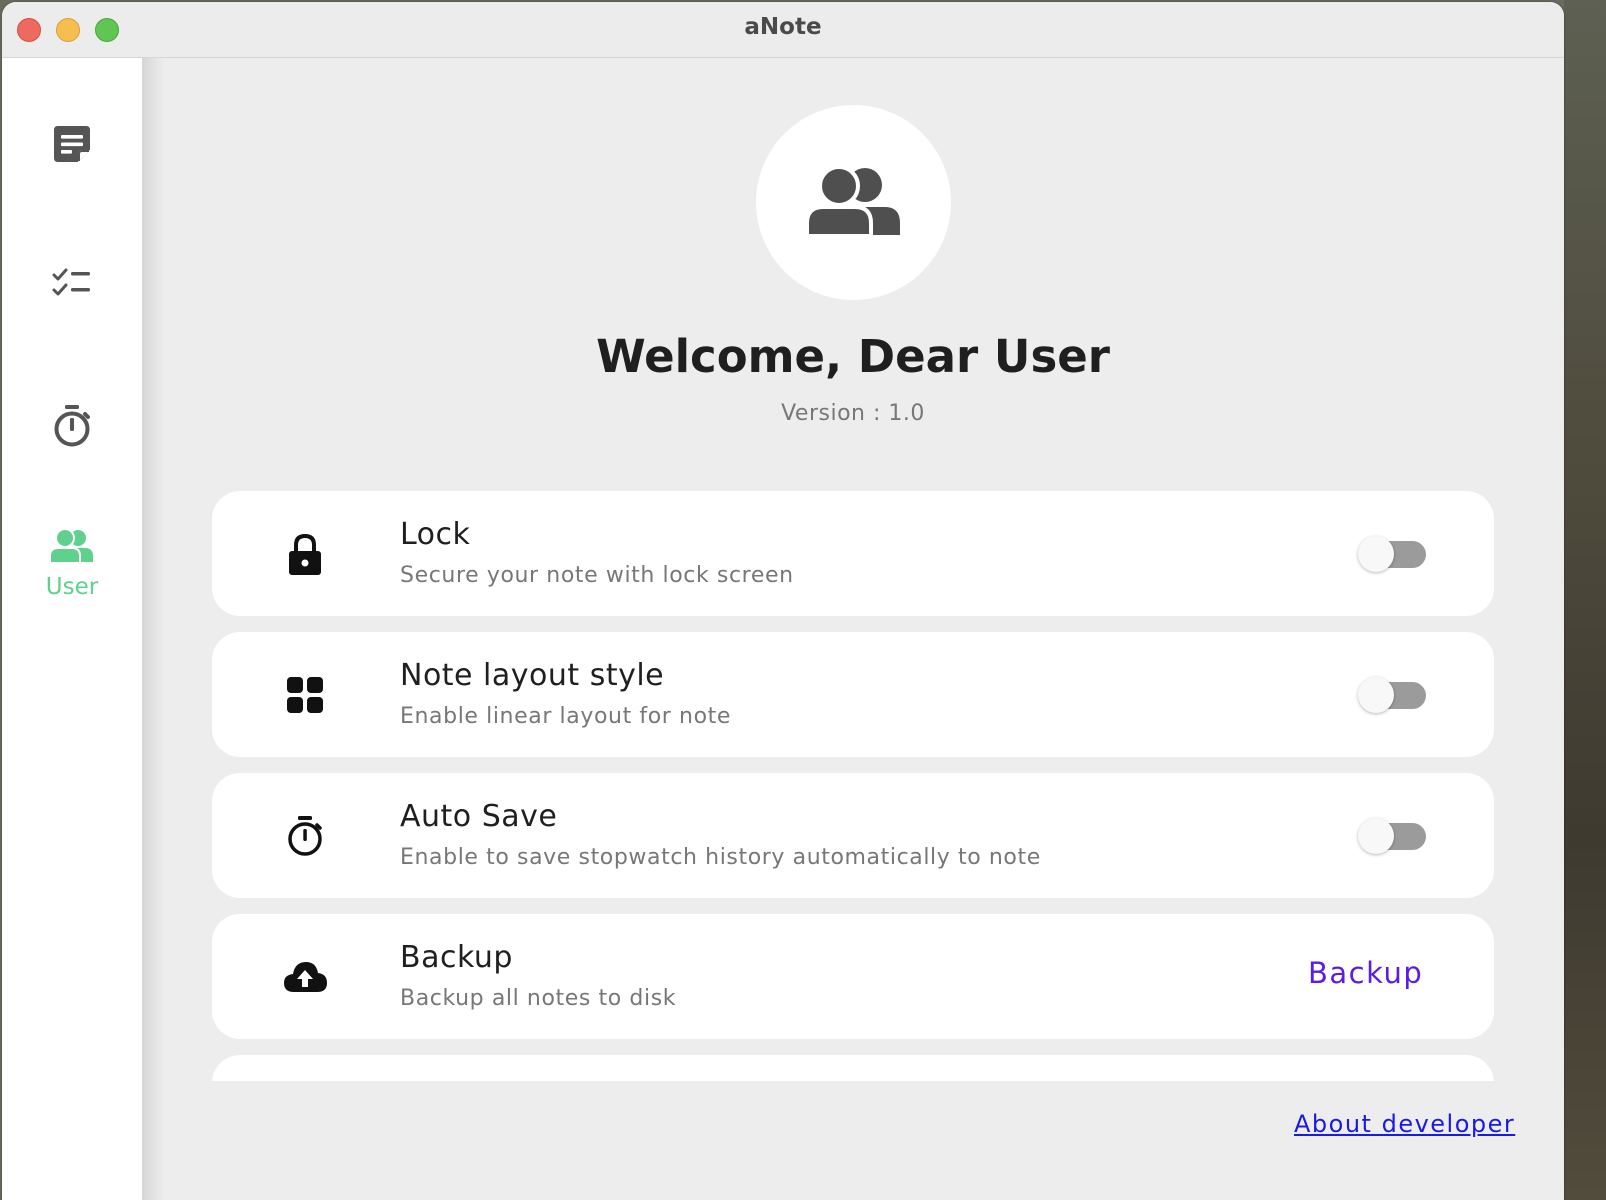  What do you see at coordinates (853, 413) in the screenshot?
I see `version-label: Version : 1.0` at bounding box center [853, 413].